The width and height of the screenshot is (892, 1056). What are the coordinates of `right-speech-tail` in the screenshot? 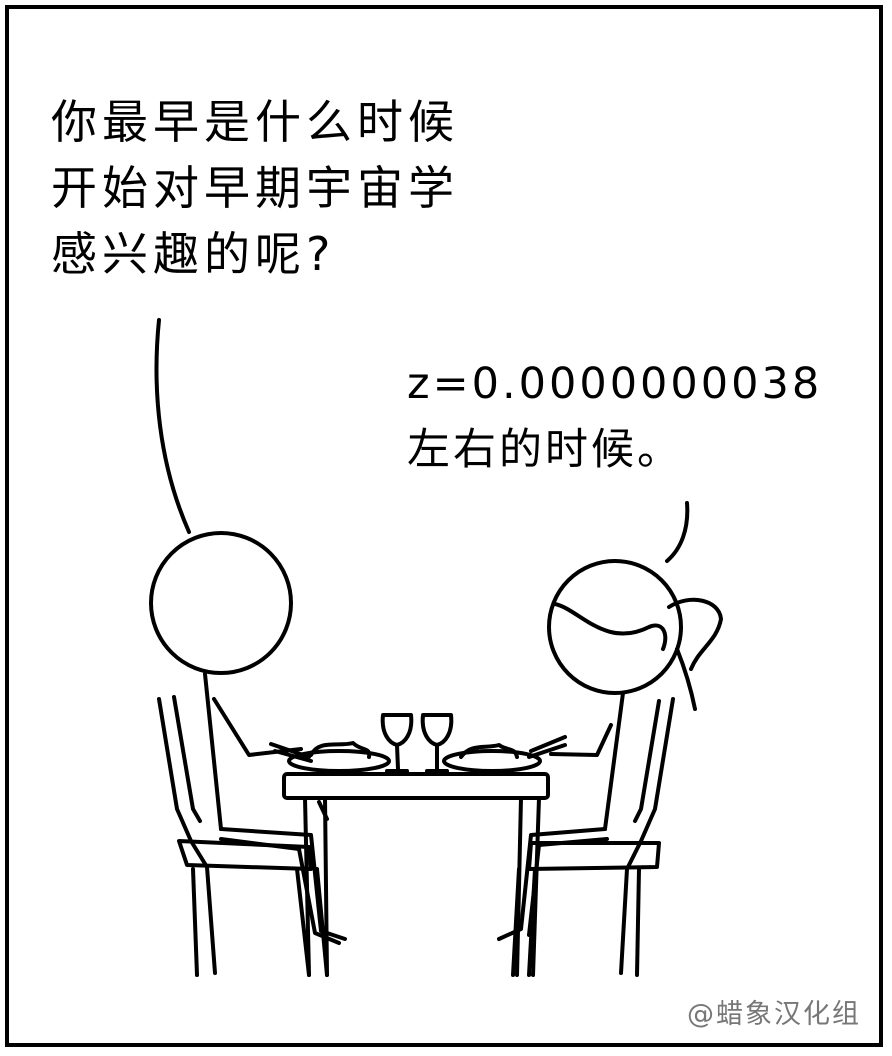 It's located at (677, 532).